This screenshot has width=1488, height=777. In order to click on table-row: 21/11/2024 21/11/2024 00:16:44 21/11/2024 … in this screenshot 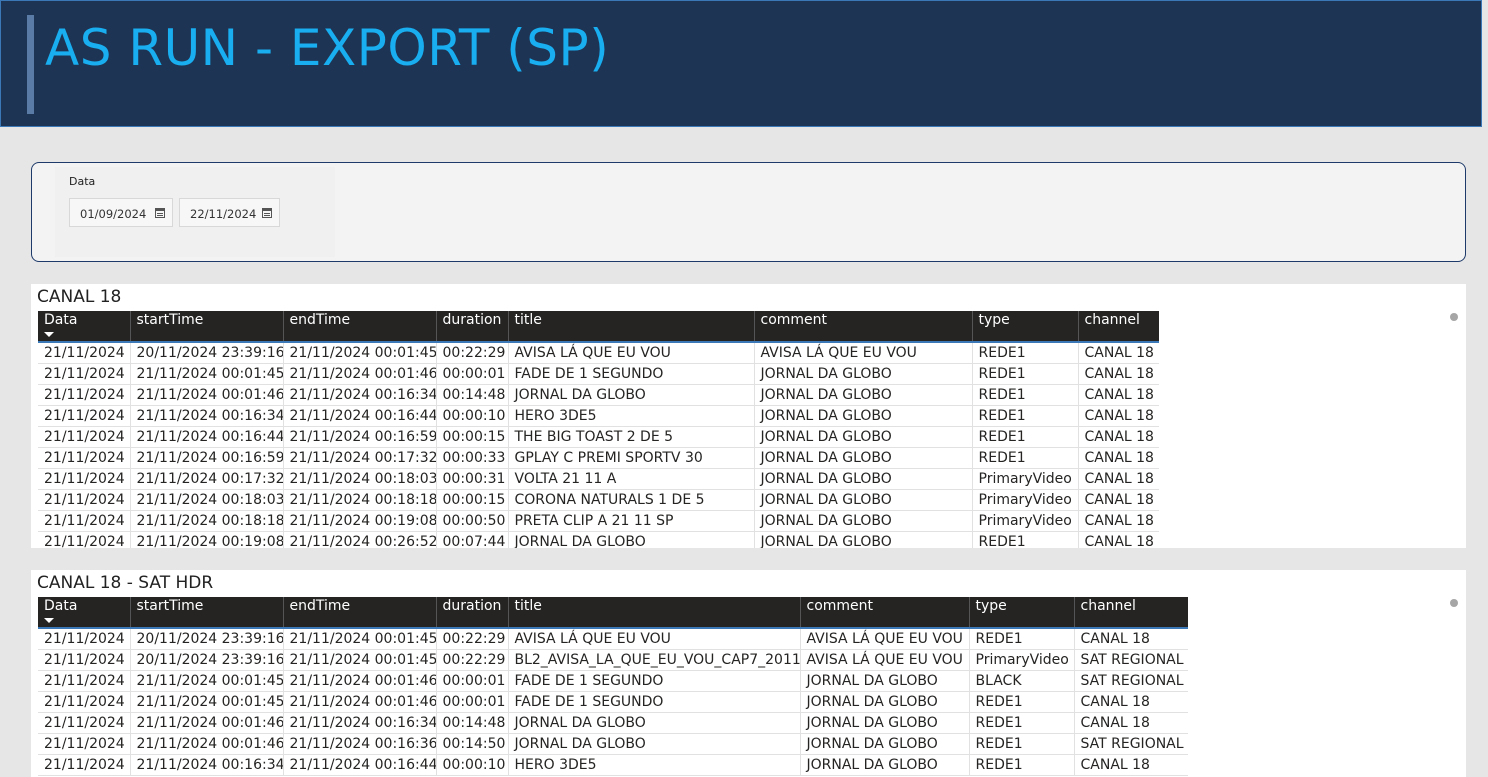, I will do `click(598, 437)`.